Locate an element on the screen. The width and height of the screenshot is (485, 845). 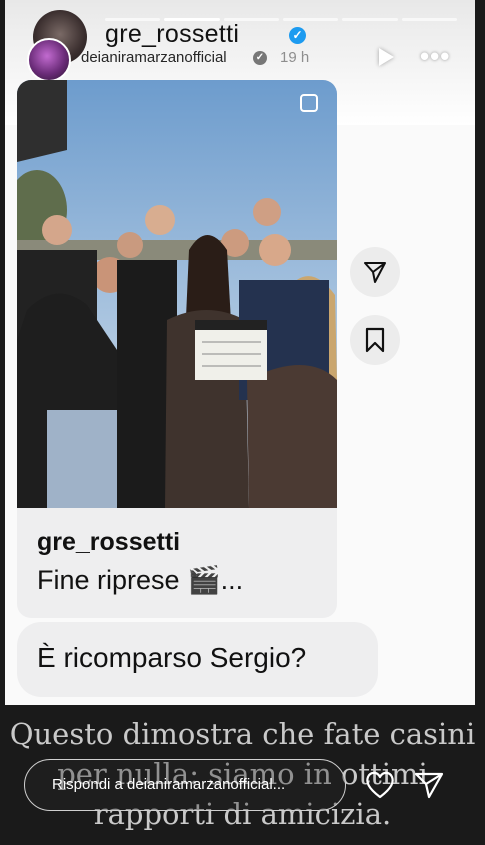
reposted-username: gre_rossetti is located at coordinates (172, 34).